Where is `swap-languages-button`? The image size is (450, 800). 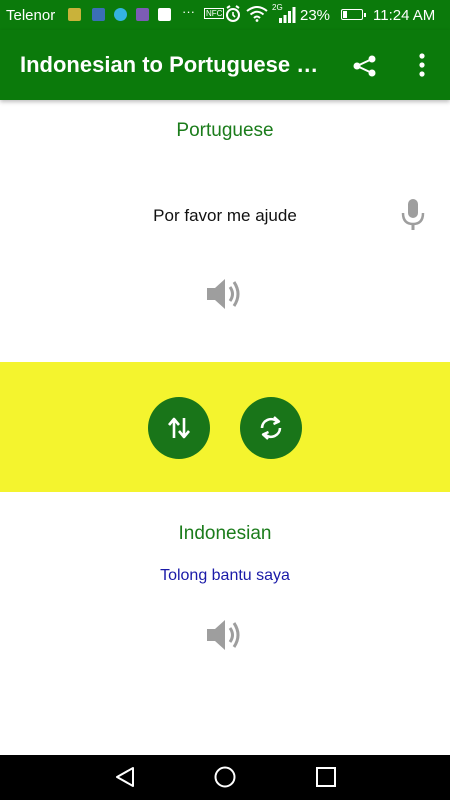
swap-languages-button is located at coordinates (179, 428).